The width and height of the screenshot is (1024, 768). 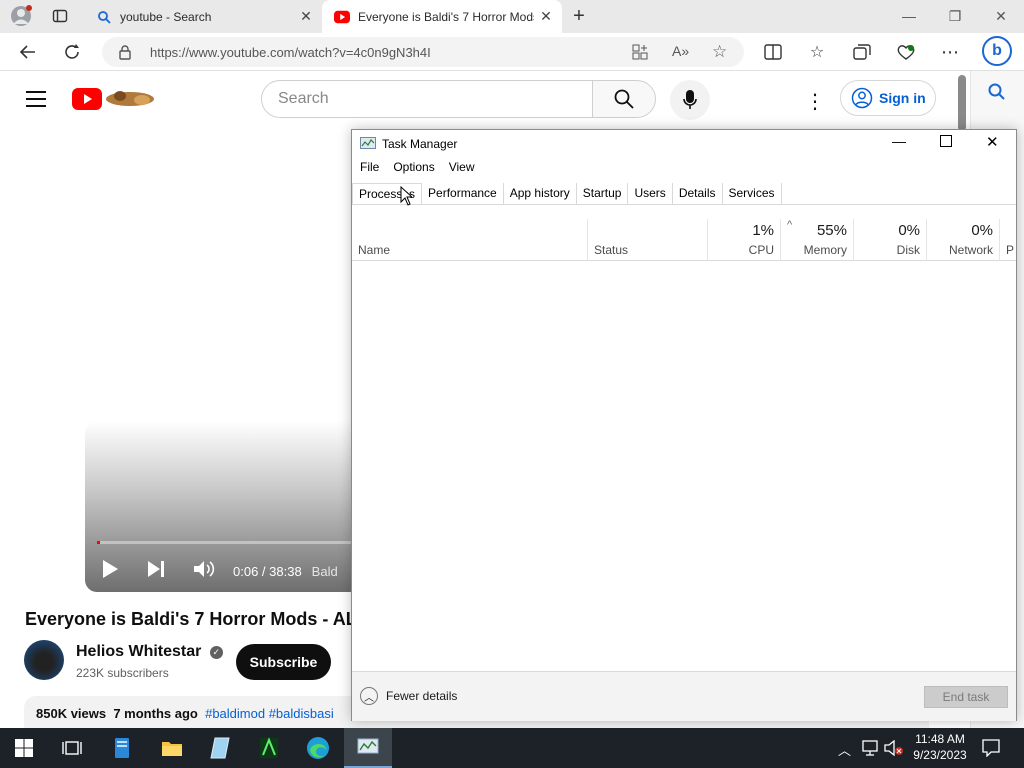 What do you see at coordinates (817, 52) in the screenshot?
I see `favorites-icon: ☆` at bounding box center [817, 52].